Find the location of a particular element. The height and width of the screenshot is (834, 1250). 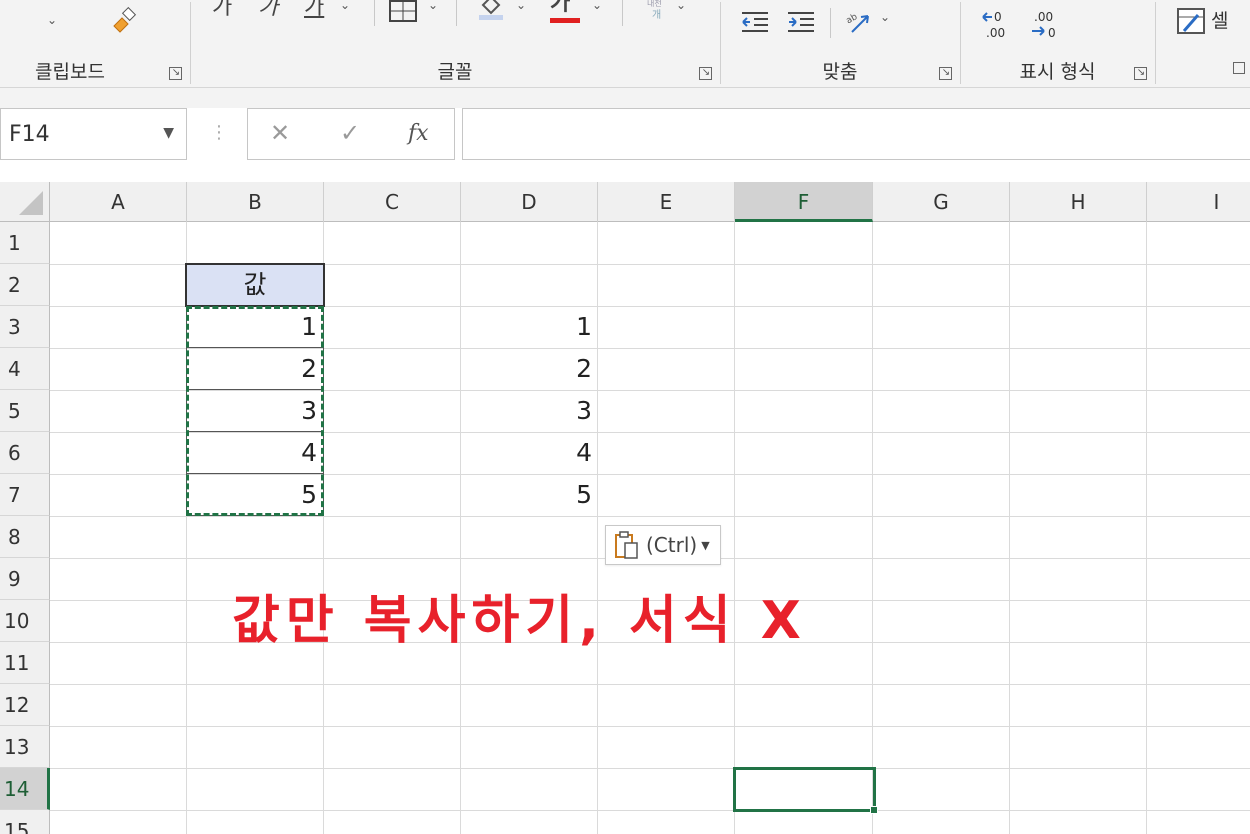

column-header-d: D is located at coordinates (529, 202).